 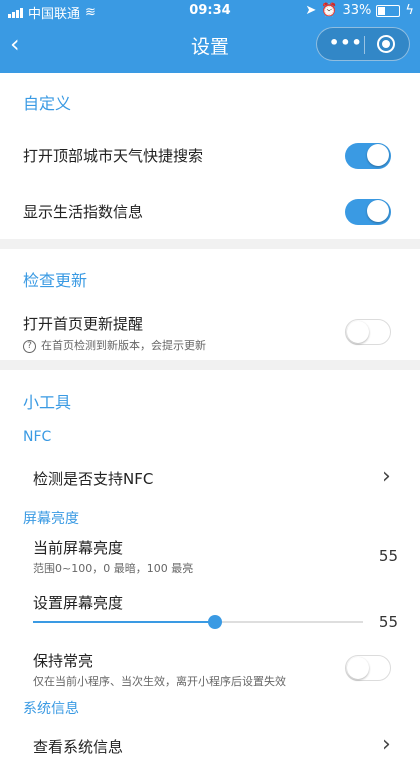 What do you see at coordinates (346, 42) in the screenshot?
I see `more-dots-icon: •••` at bounding box center [346, 42].